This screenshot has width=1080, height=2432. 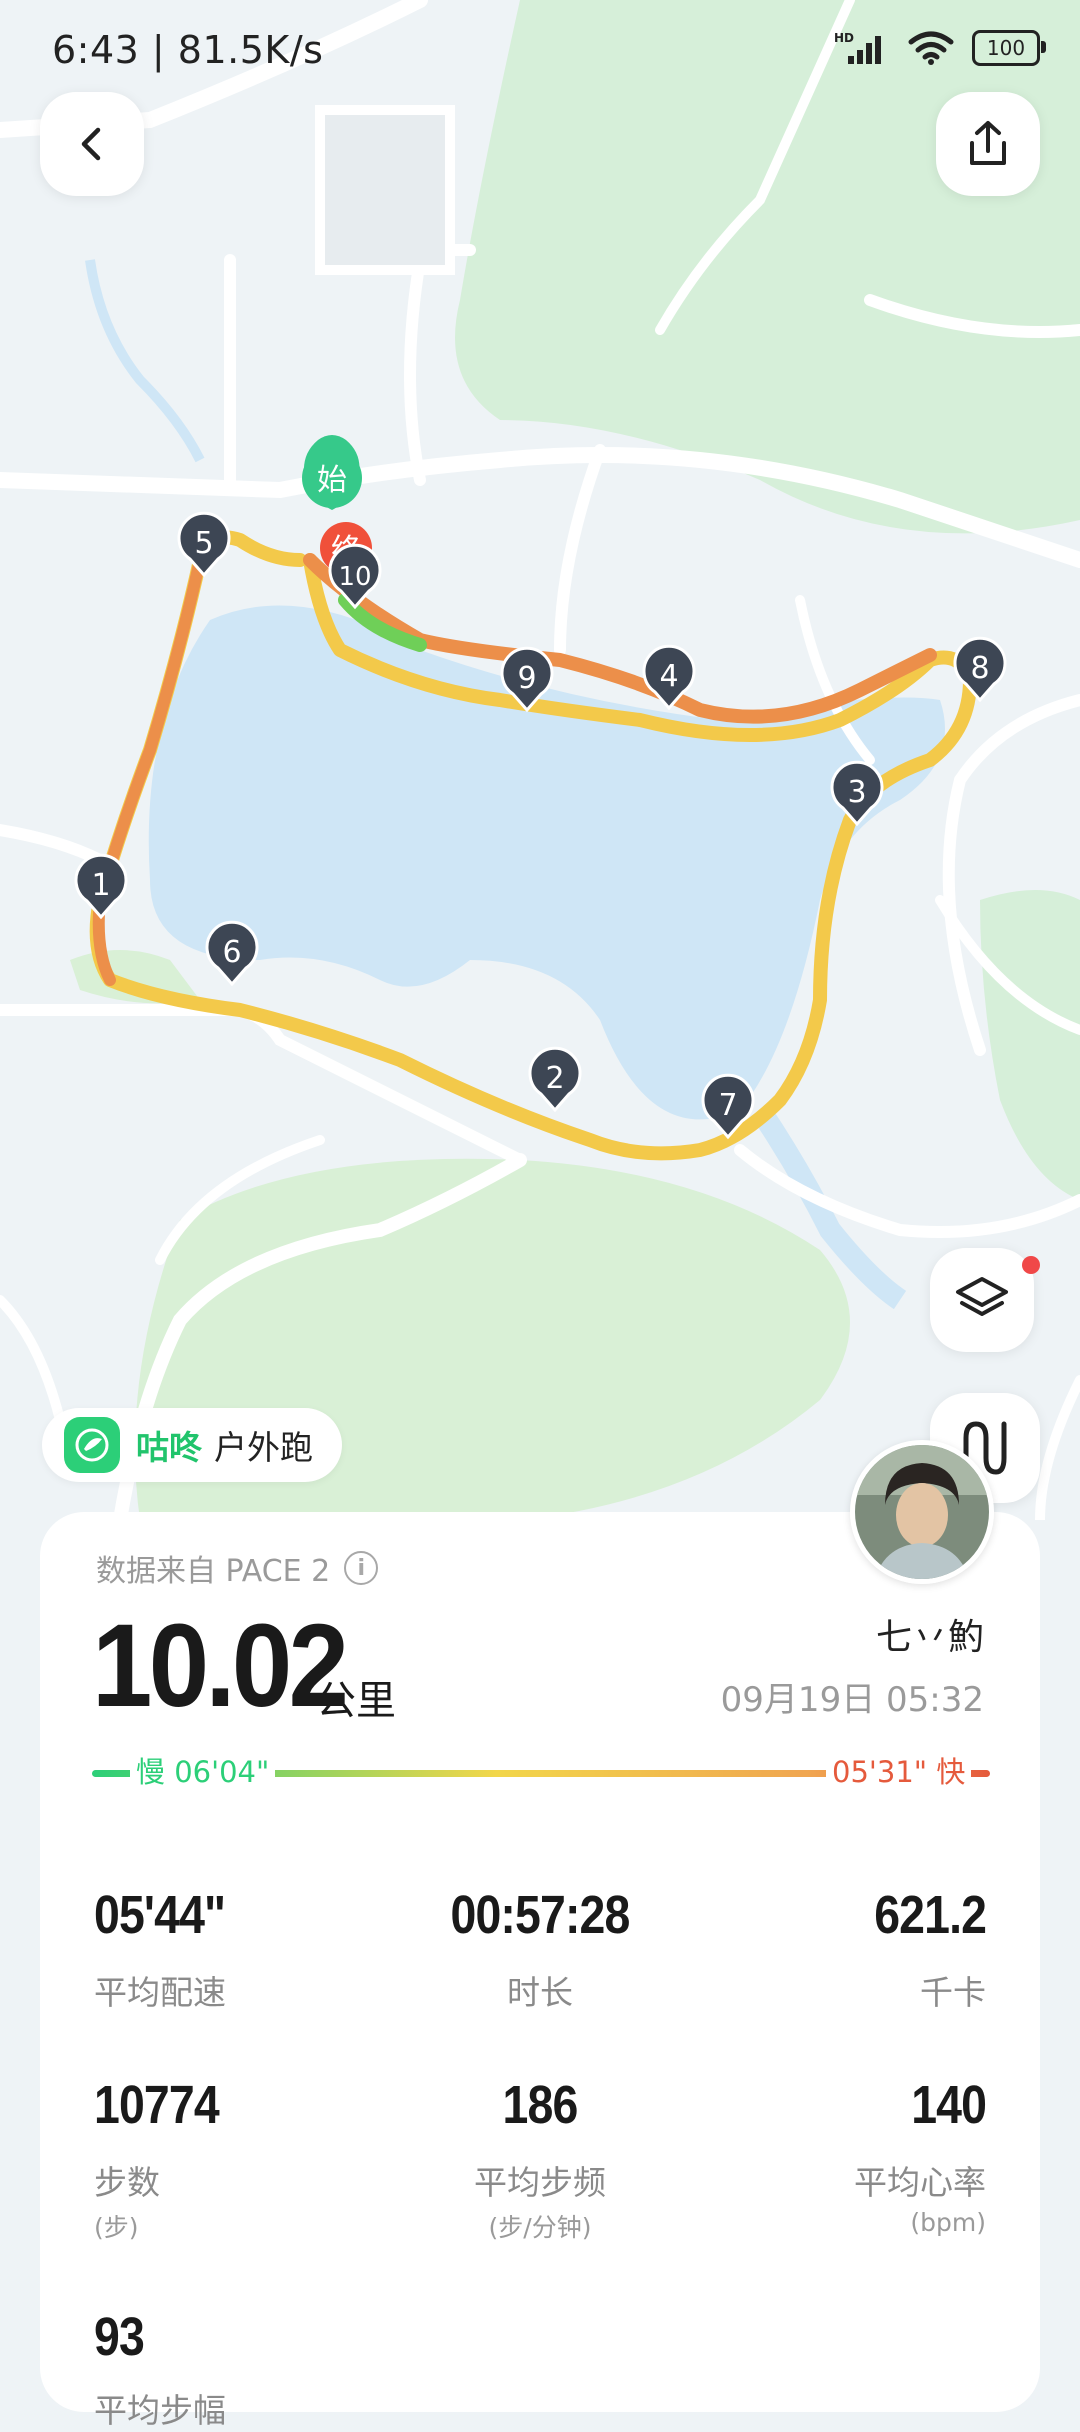 What do you see at coordinates (231, 952) in the screenshot?
I see `km-marker-label: 6` at bounding box center [231, 952].